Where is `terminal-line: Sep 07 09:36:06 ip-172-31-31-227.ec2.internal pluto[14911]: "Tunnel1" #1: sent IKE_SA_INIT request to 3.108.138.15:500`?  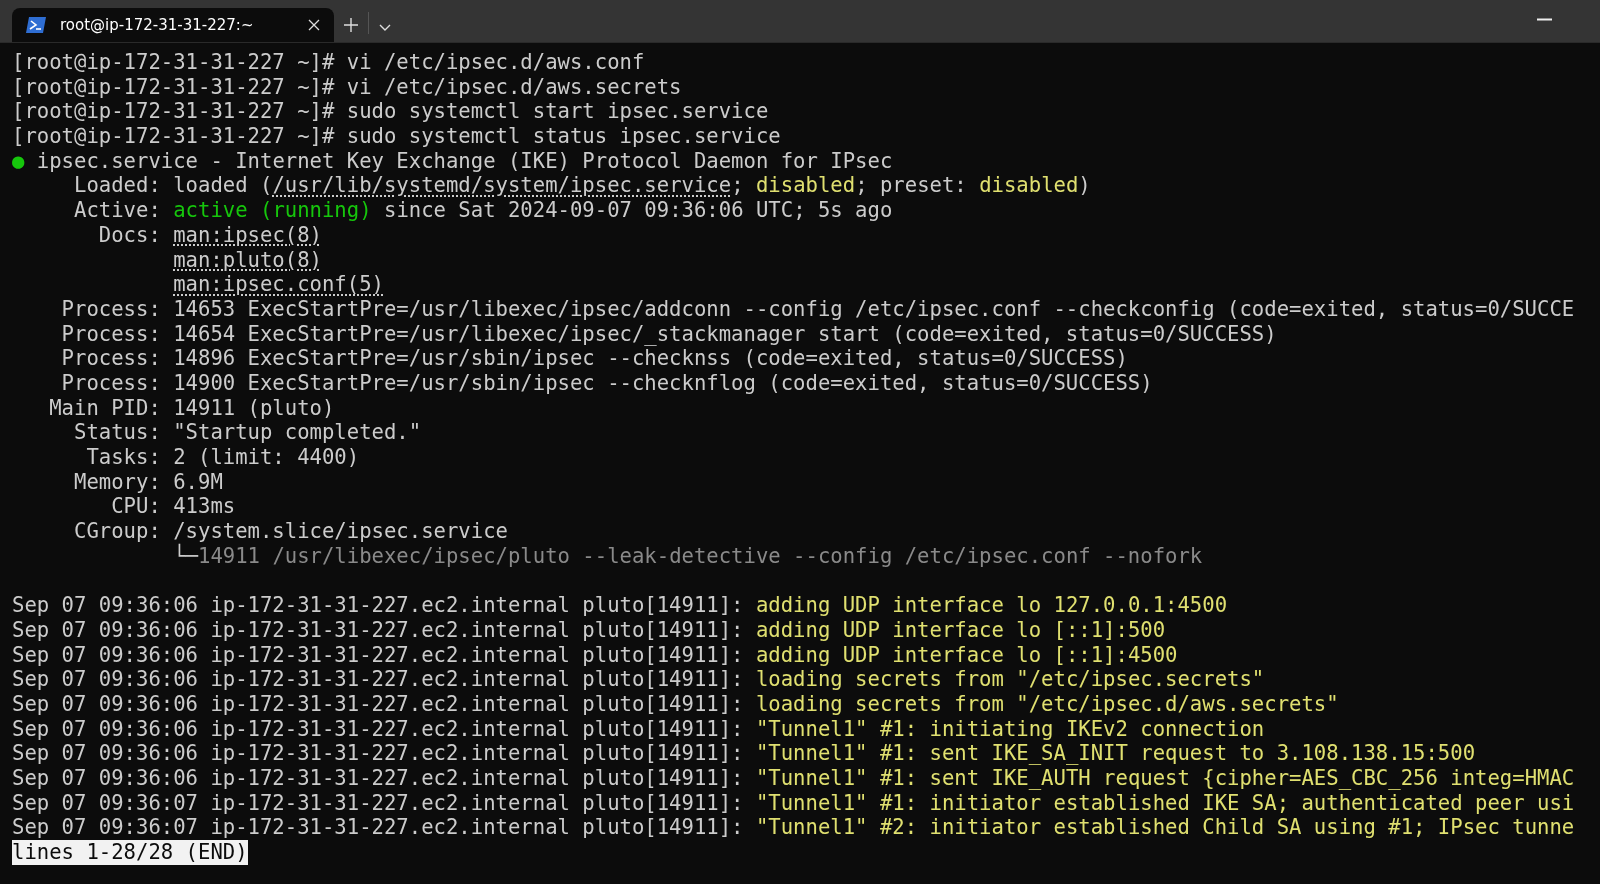
terminal-line: Sep 07 09:36:06 ip-172-31-31-227.ec2.internal pluto[14911]: "Tunnel1" #1: sent IKE_SA_INIT request to 3.108.138.15:500 is located at coordinates (744, 753).